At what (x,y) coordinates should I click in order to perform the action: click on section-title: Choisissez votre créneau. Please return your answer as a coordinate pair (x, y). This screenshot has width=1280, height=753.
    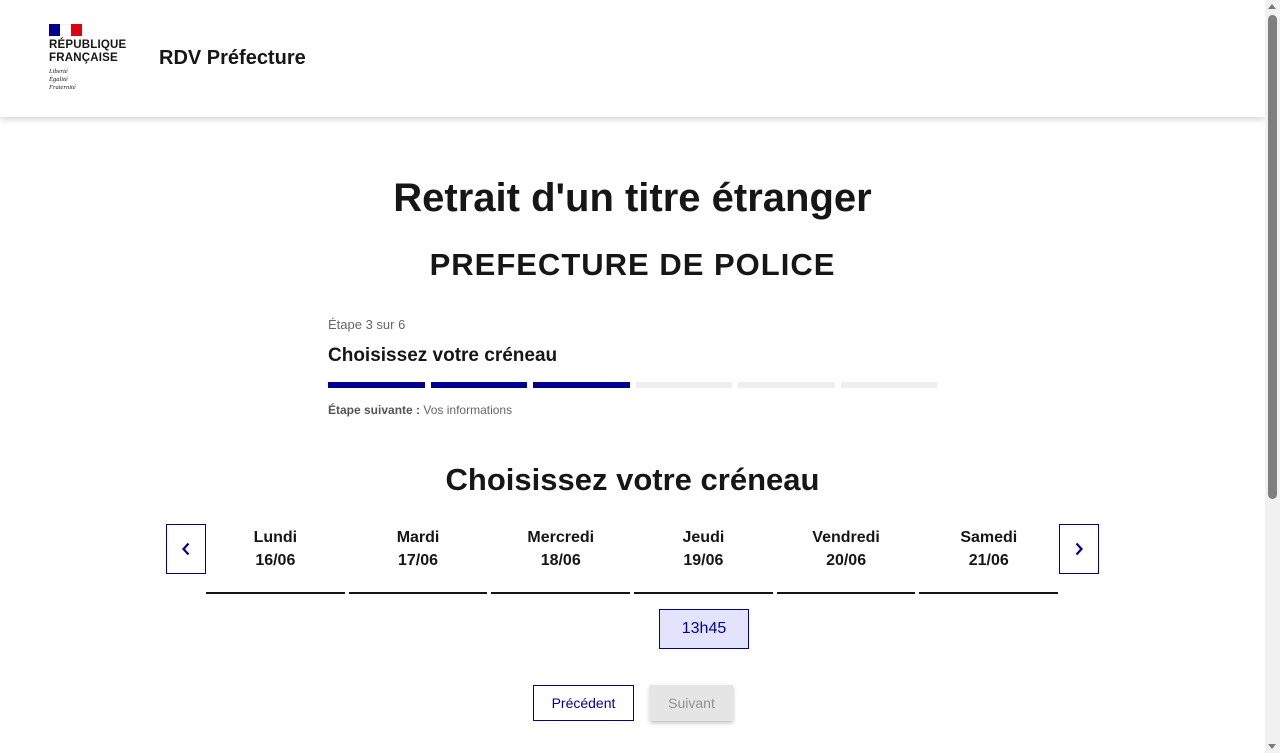
    Looking at the image, I should click on (632, 479).